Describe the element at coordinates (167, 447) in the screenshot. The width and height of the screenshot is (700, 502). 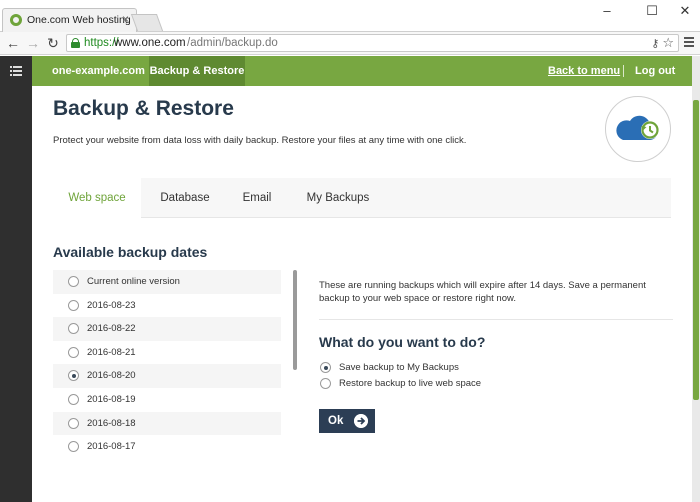
I see `list-item: 2016-08-17` at that location.